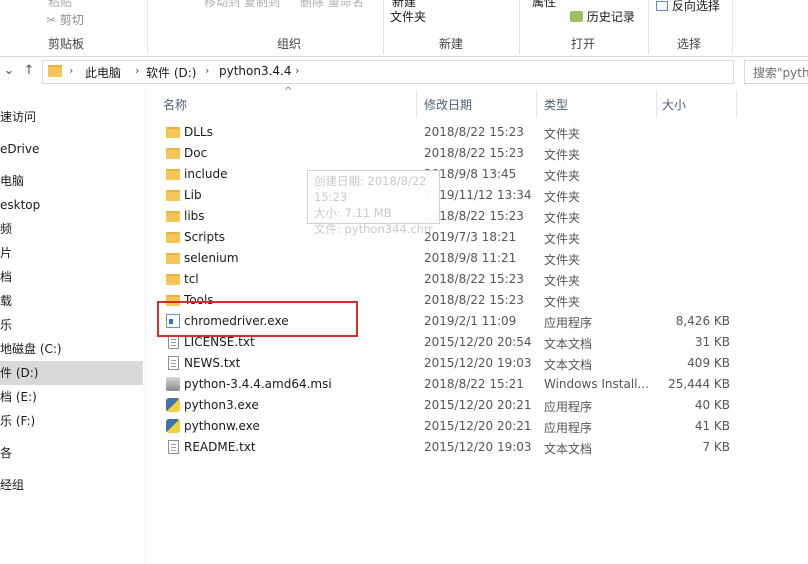 The image size is (808, 564). What do you see at coordinates (689, 44) in the screenshot?
I see `group-label-select: 选择` at bounding box center [689, 44].